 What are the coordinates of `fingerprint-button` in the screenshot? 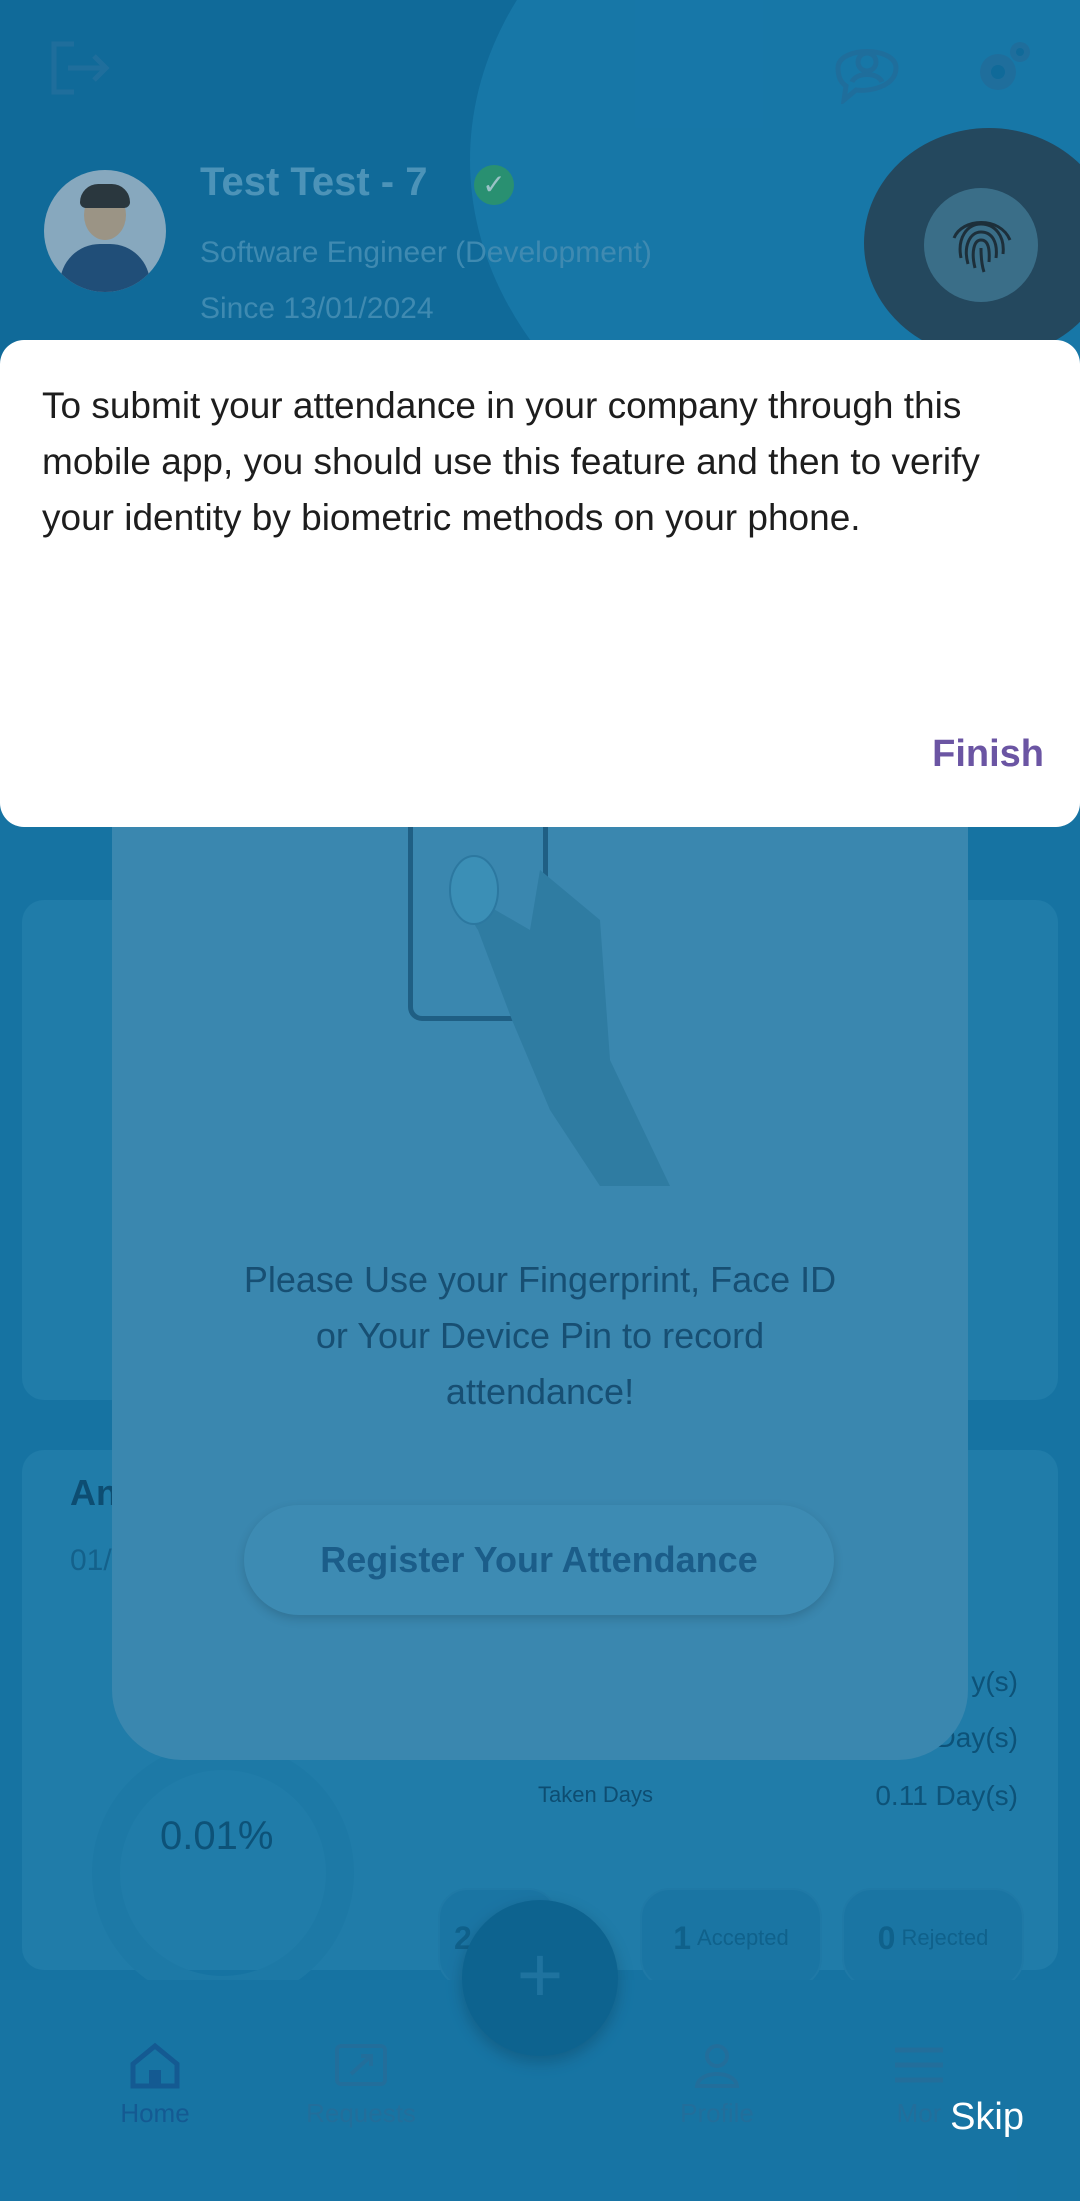 It's located at (981, 245).